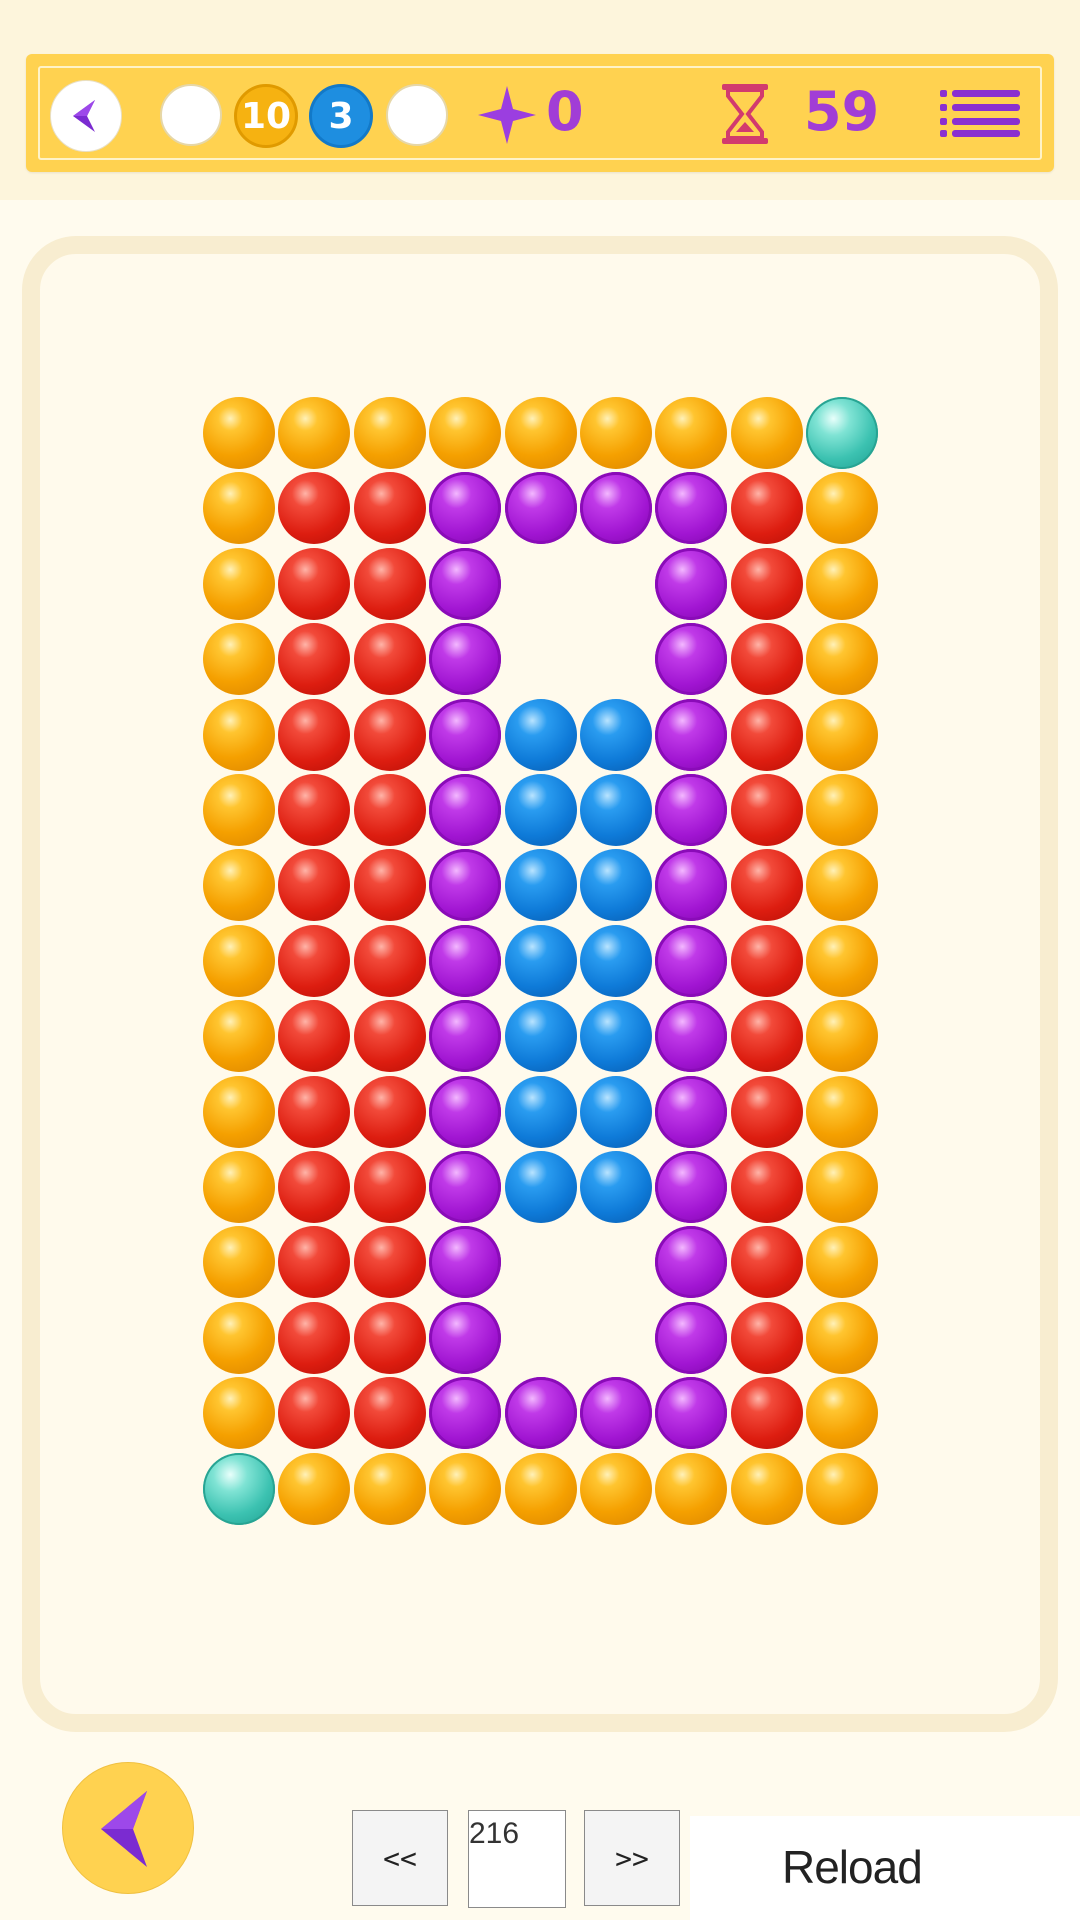  Describe the element at coordinates (632, 1858) in the screenshot. I see `next-level-button: >>` at that location.